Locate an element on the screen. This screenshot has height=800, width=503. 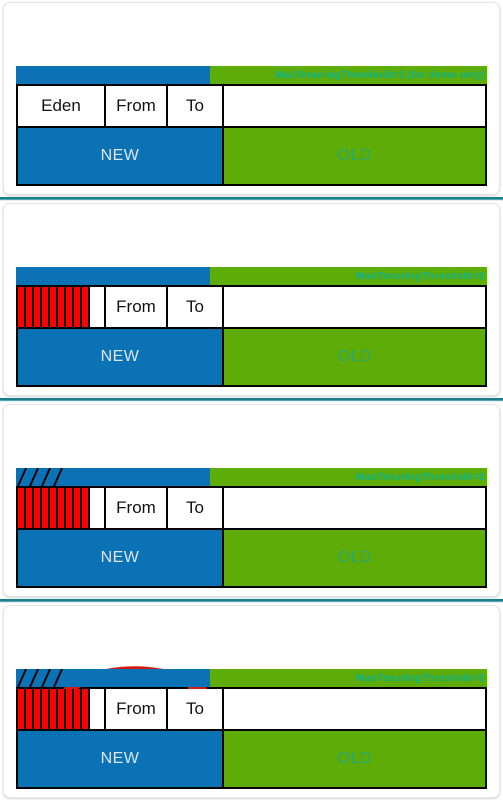
heap-diagram-4: MaxTenuringThreshold=2 From To NEW OLD is located at coordinates (251, 727).